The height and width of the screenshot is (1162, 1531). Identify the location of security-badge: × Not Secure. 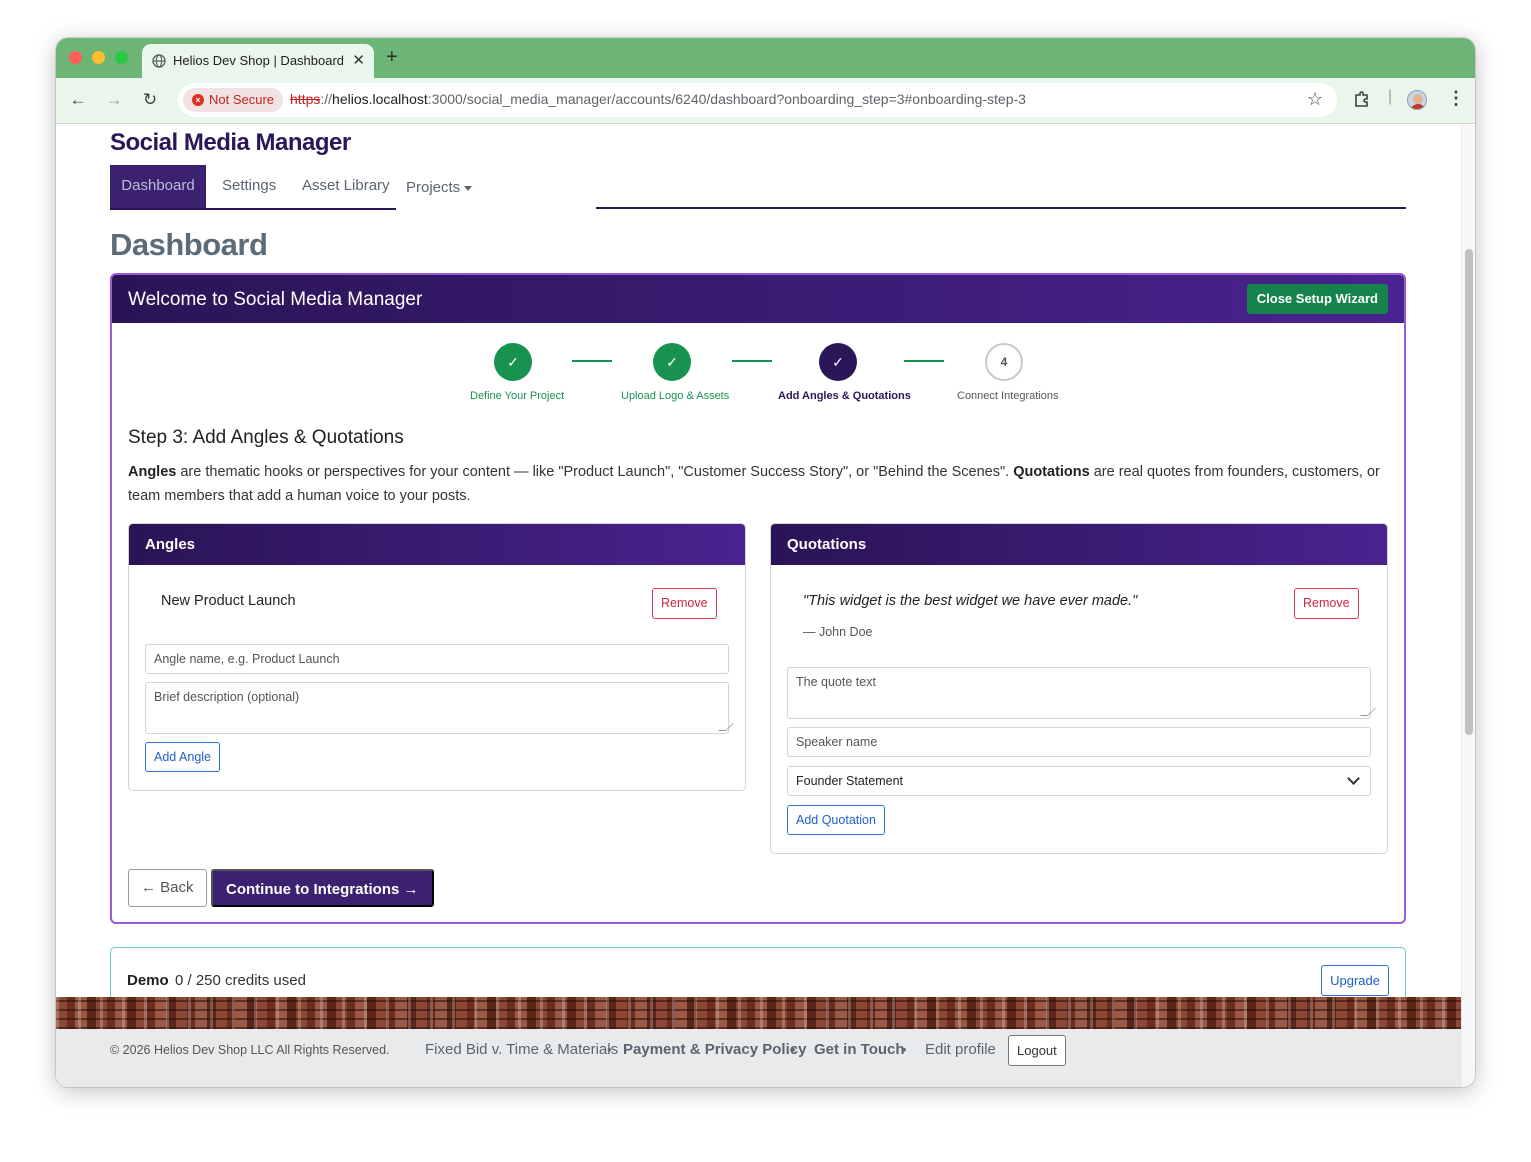
(233, 100).